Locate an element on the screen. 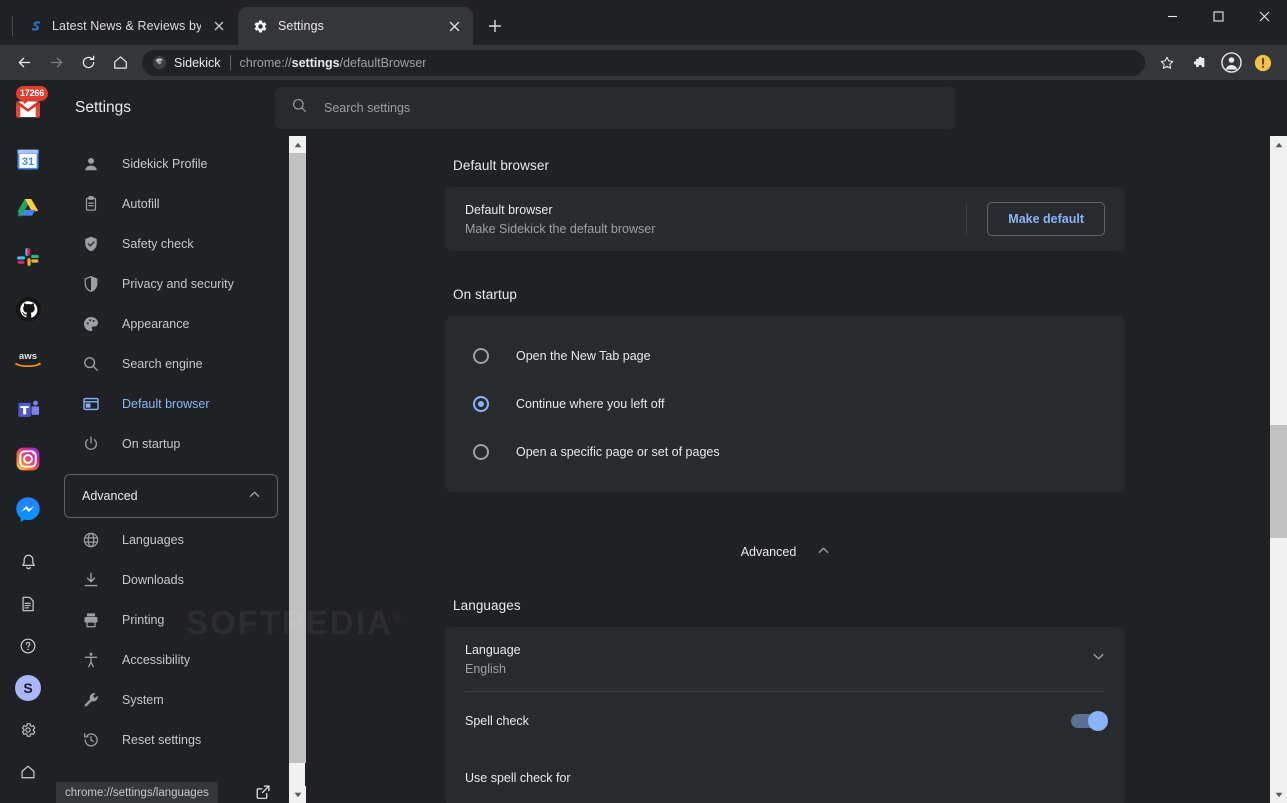 The image size is (1287, 803). open-external-icon is located at coordinates (263, 792).